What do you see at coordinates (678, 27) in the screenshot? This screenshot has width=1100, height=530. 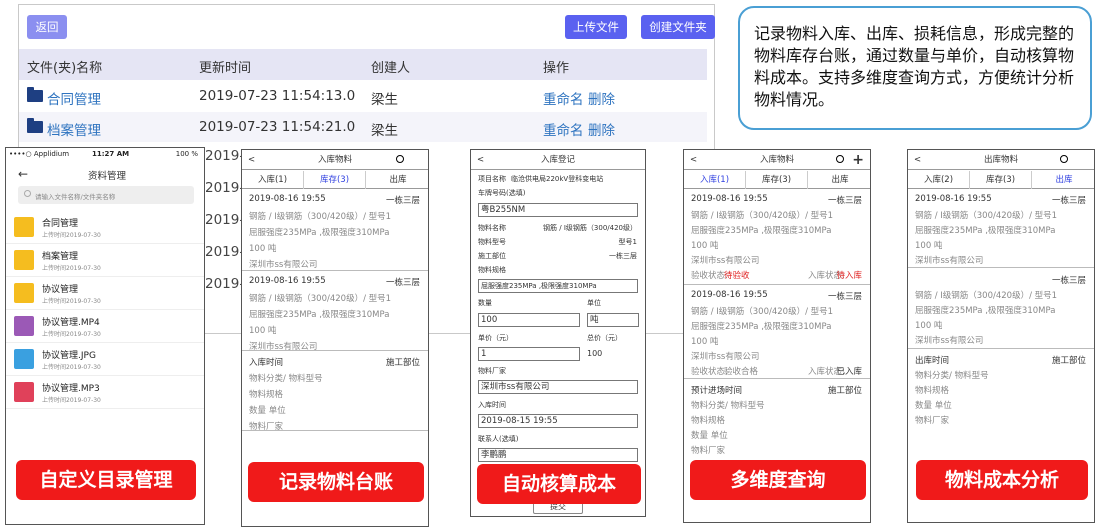 I see `create-folder-button: 创建文件夹` at bounding box center [678, 27].